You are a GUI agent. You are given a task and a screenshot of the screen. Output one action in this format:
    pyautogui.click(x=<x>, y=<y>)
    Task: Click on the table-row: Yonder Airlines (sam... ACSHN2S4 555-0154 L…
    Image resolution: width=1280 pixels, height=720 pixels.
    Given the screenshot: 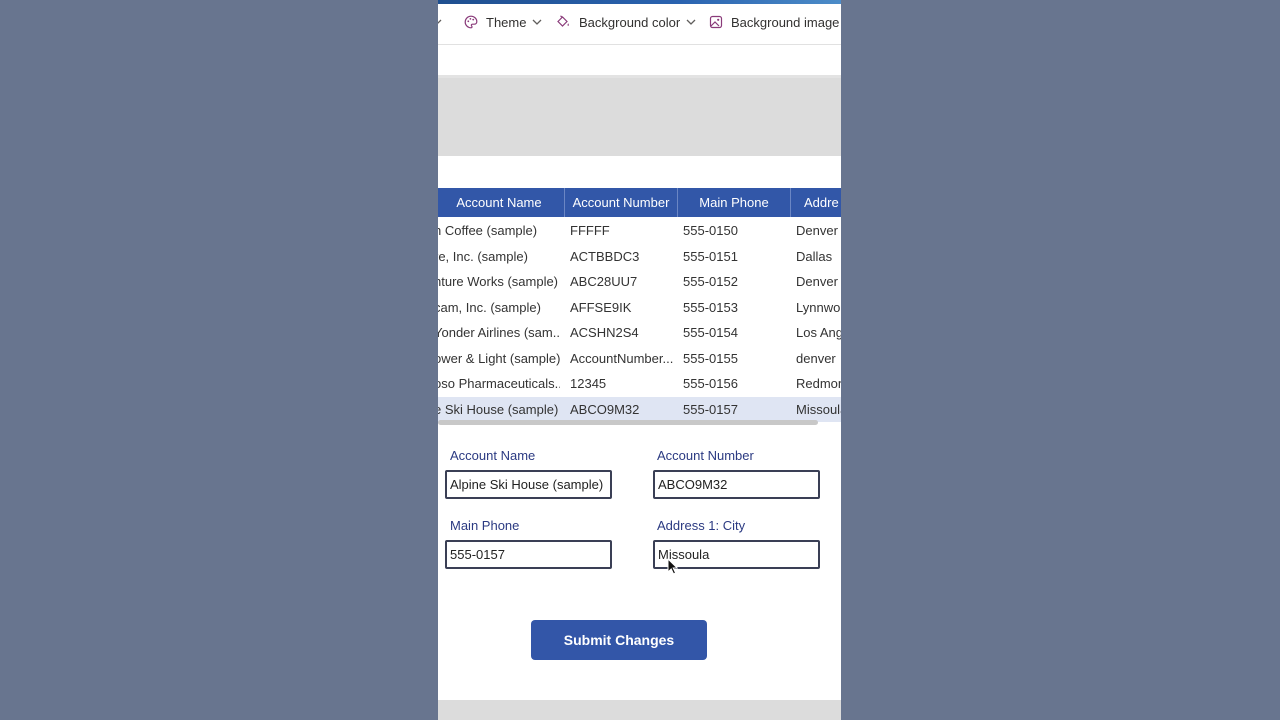 What is the action you would take?
    pyautogui.click(x=639, y=332)
    